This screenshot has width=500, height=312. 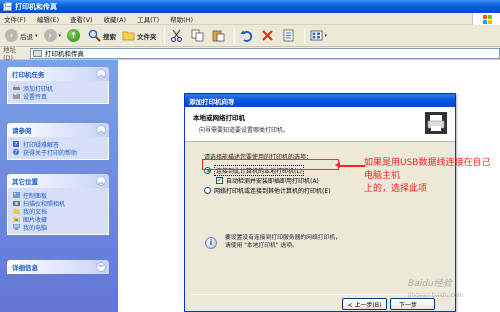 I want to click on paste-button, so click(x=219, y=36).